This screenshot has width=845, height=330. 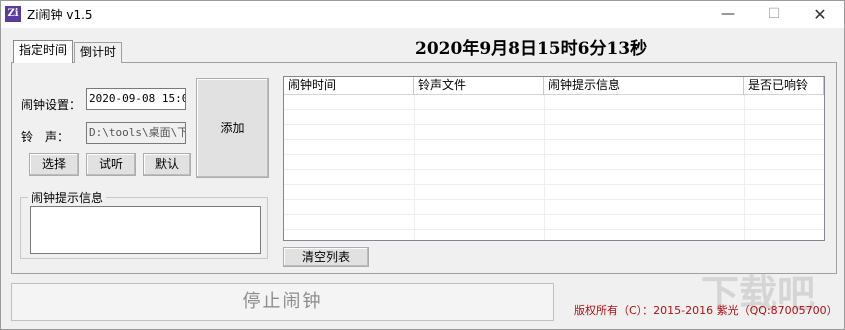 What do you see at coordinates (774, 14) in the screenshot?
I see `maximize-button: ☐` at bounding box center [774, 14].